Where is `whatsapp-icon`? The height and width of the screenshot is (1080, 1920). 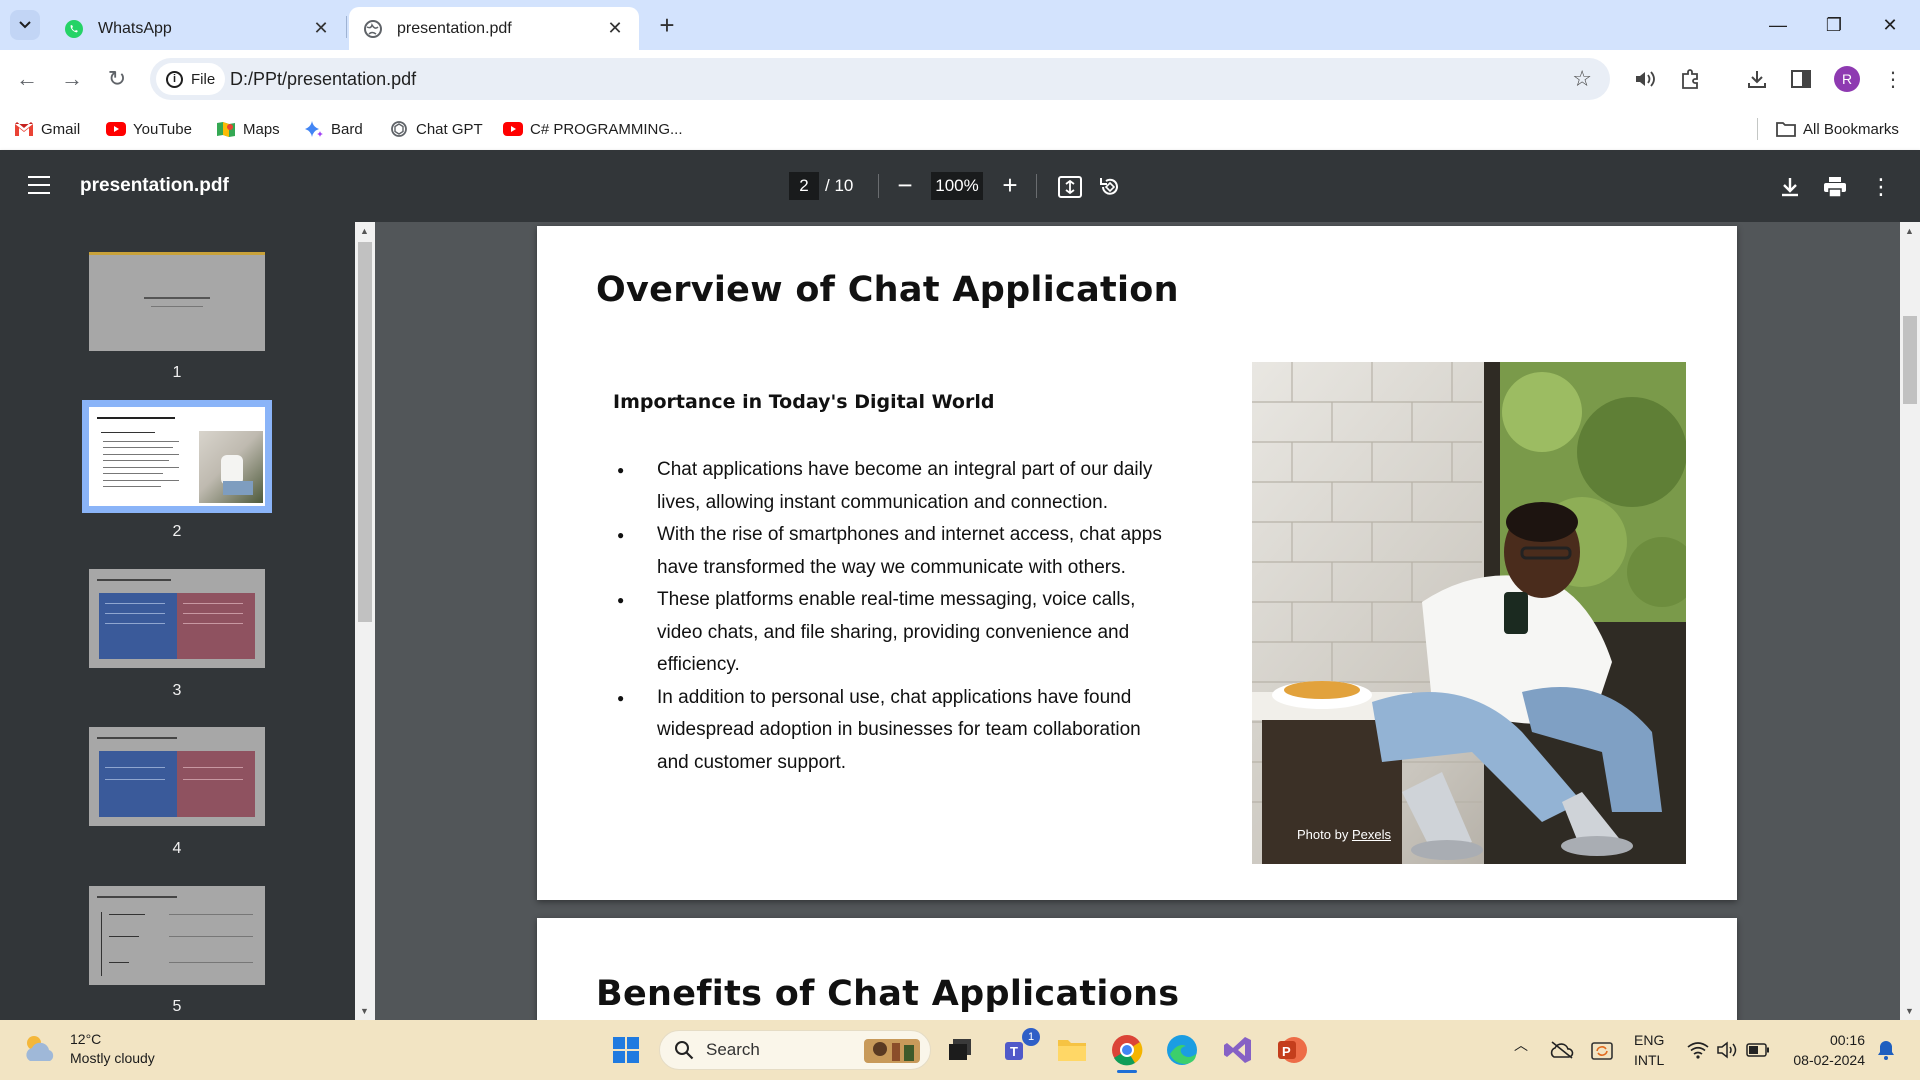
whatsapp-icon is located at coordinates (74, 28).